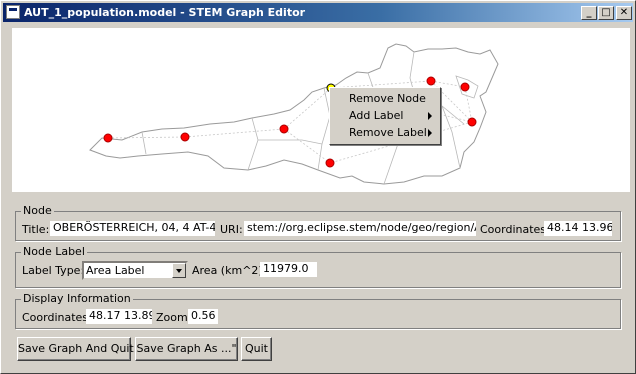  What do you see at coordinates (203, 316) in the screenshot?
I see `zoom-field: 0.56` at bounding box center [203, 316].